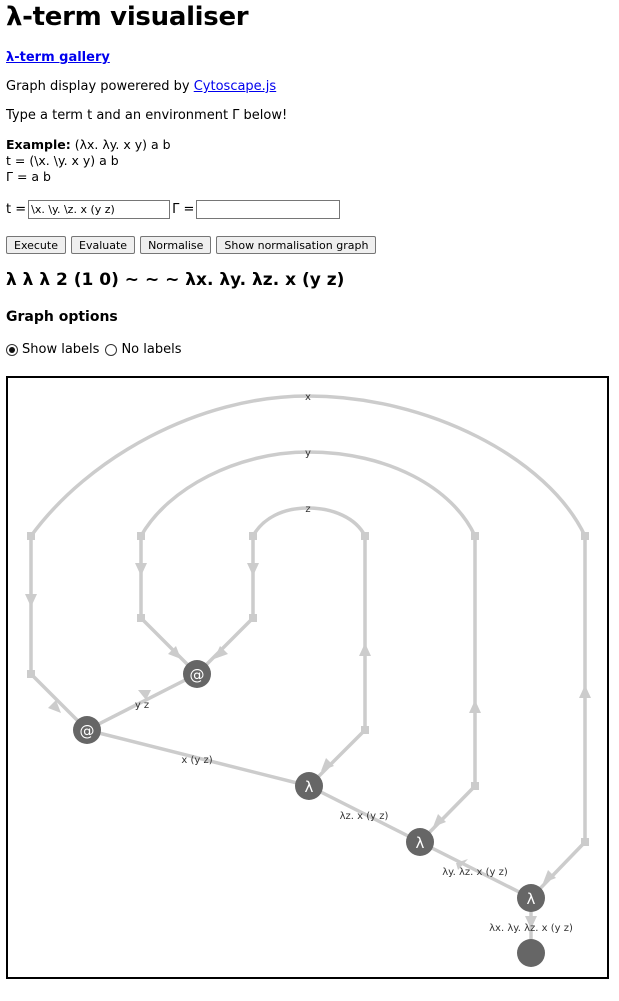  Describe the element at coordinates (151, 349) in the screenshot. I see `no-labels-text: No labels` at that location.